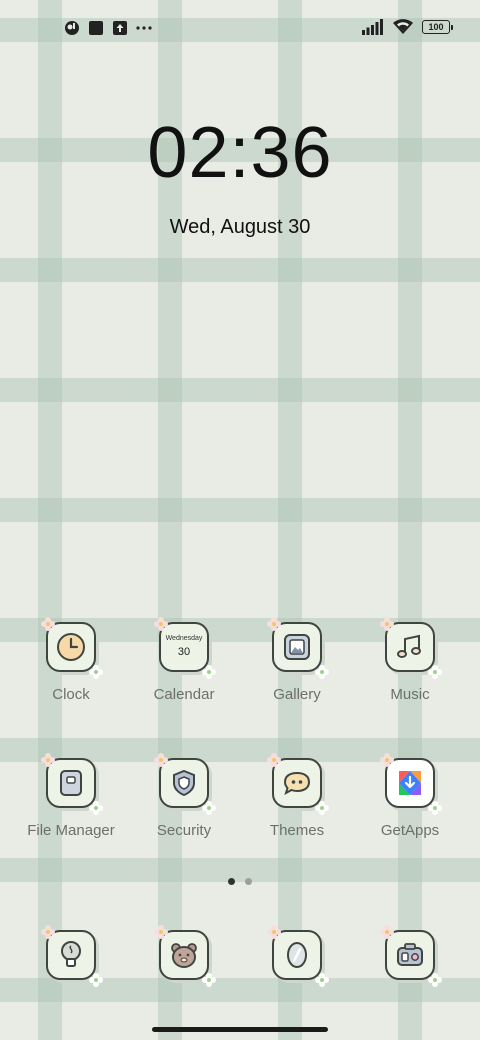 This screenshot has width=480, height=1040. What do you see at coordinates (411, 784) in the screenshot?
I see `getapps-icon` at bounding box center [411, 784].